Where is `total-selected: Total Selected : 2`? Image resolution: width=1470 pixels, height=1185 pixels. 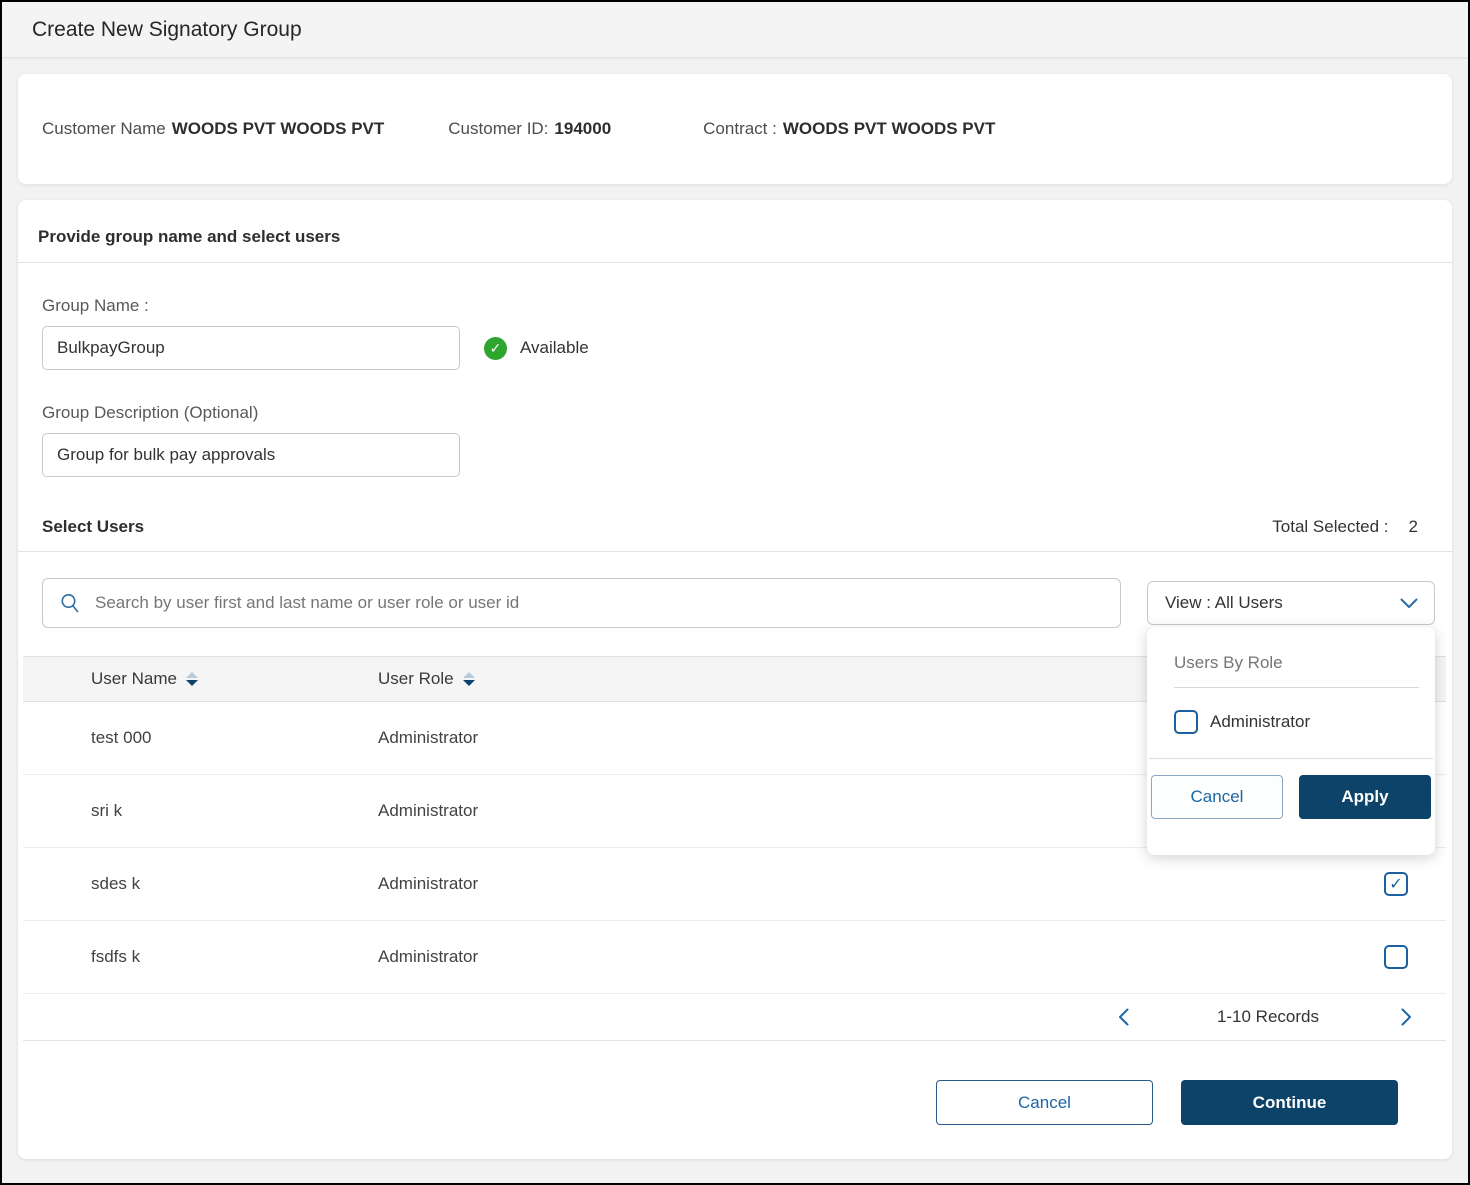 total-selected: Total Selected : 2 is located at coordinates (1345, 527).